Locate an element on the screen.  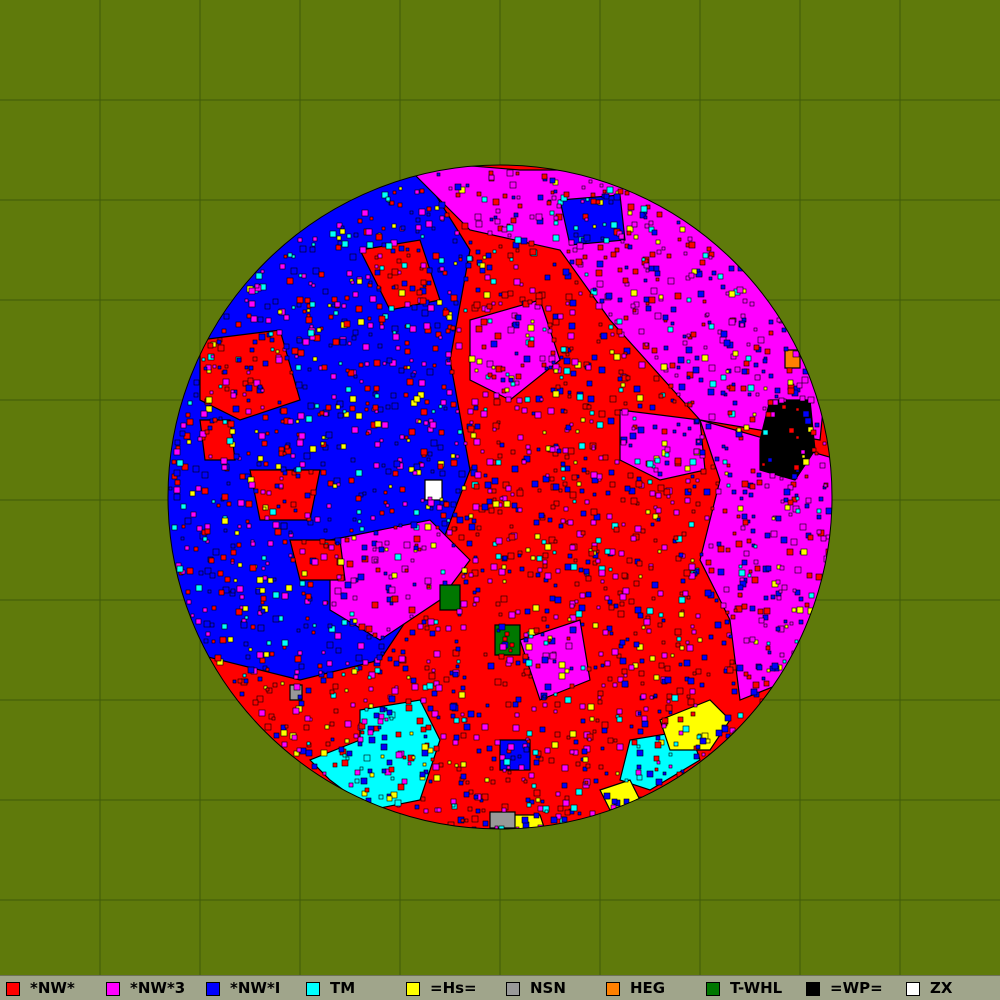
legend-label: HEG is located at coordinates (648, 988).